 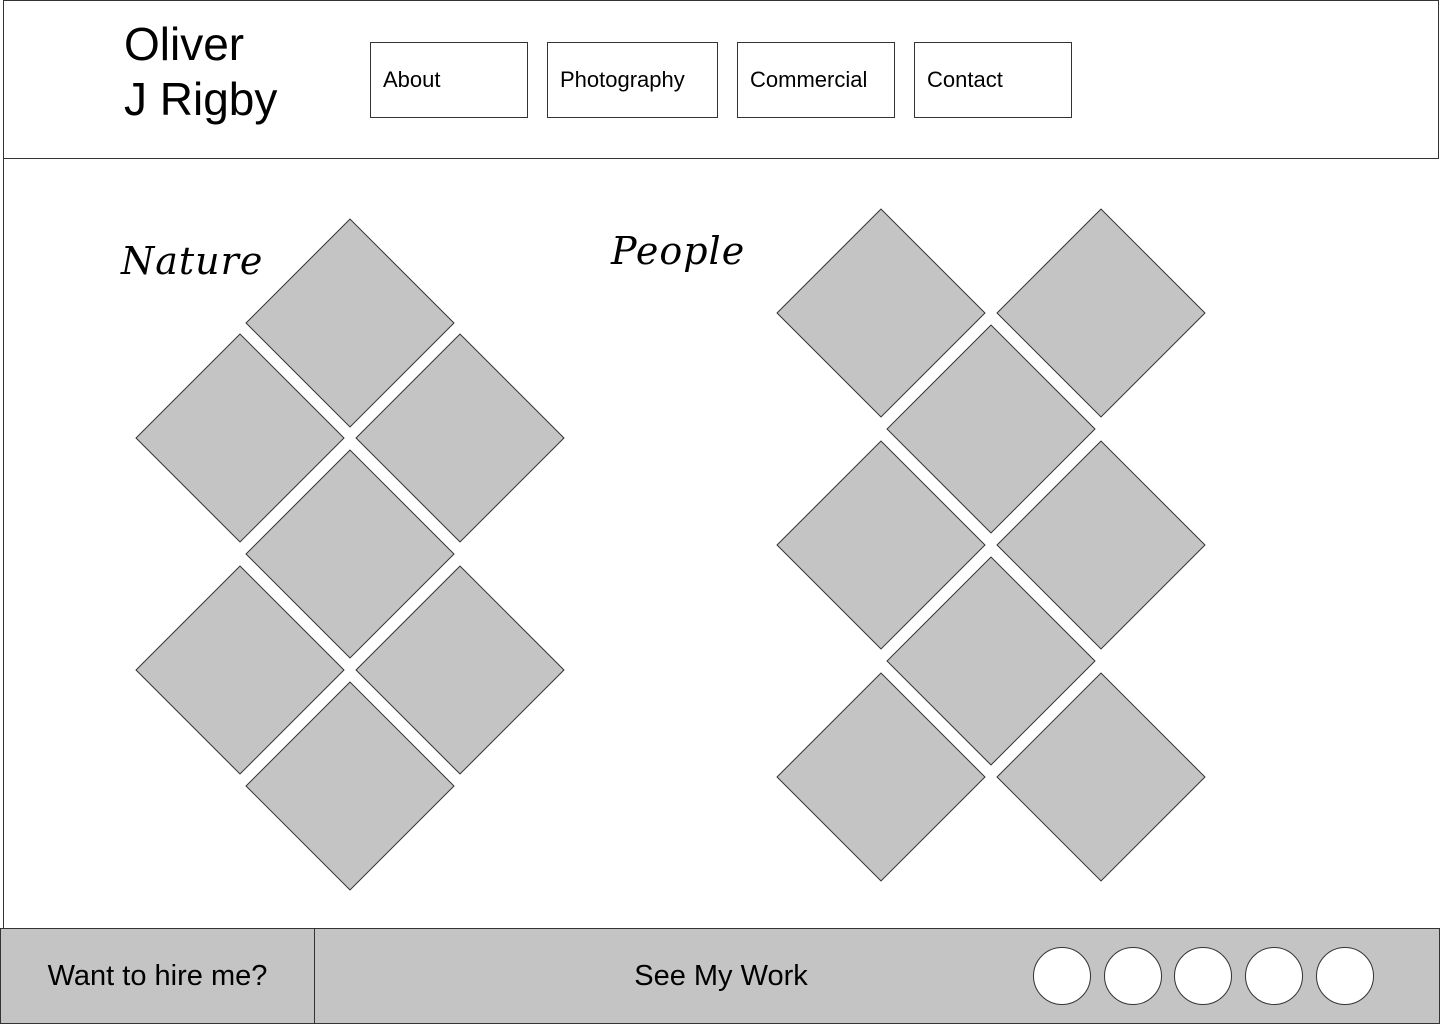 What do you see at coordinates (192, 261) in the screenshot?
I see `nature-section-title: Nature` at bounding box center [192, 261].